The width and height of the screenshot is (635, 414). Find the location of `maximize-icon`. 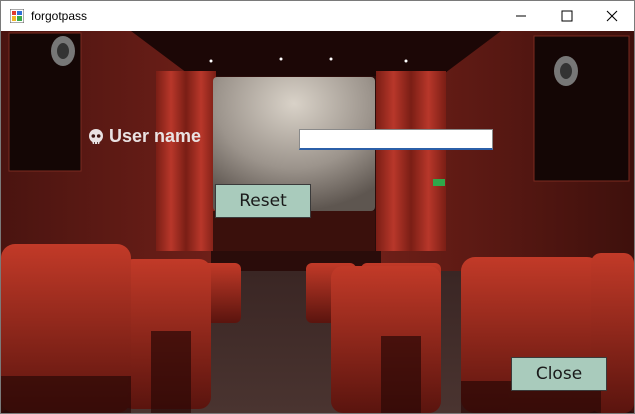

maximize-icon is located at coordinates (567, 16).